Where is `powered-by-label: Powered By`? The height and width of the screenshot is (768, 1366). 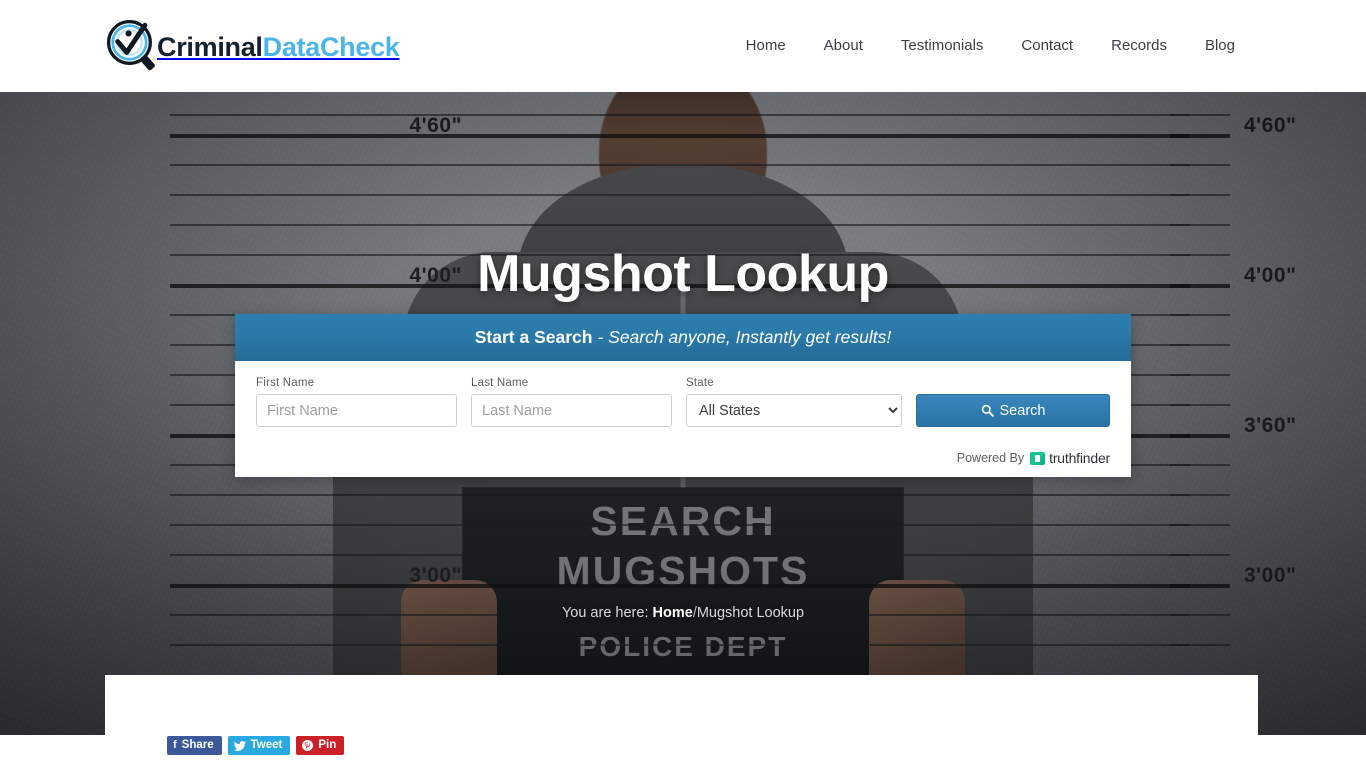 powered-by-label: Powered By is located at coordinates (990, 458).